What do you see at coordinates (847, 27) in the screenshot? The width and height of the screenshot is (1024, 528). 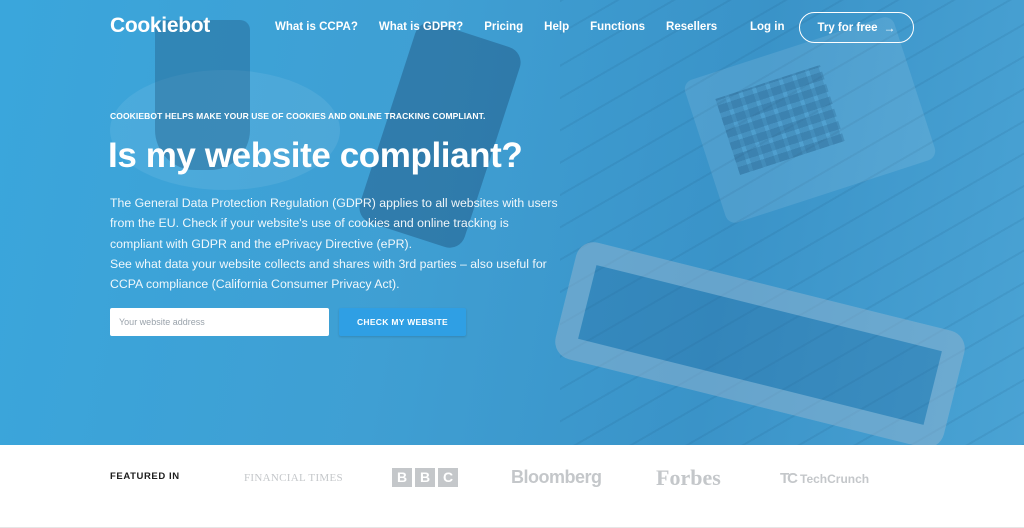 I see `try-for-free-label: Try for free` at bounding box center [847, 27].